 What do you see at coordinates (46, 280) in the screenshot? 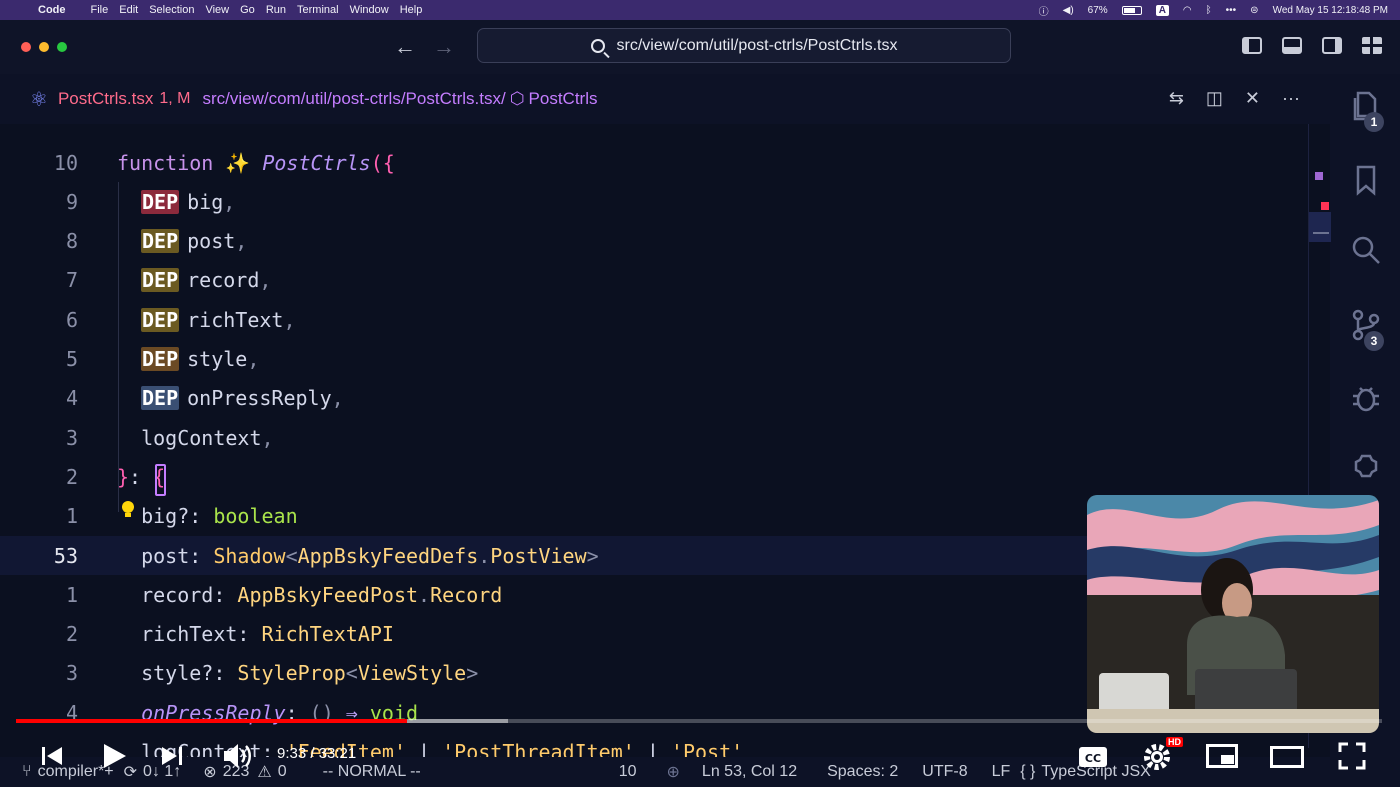
I see `line-number: 7` at bounding box center [46, 280].